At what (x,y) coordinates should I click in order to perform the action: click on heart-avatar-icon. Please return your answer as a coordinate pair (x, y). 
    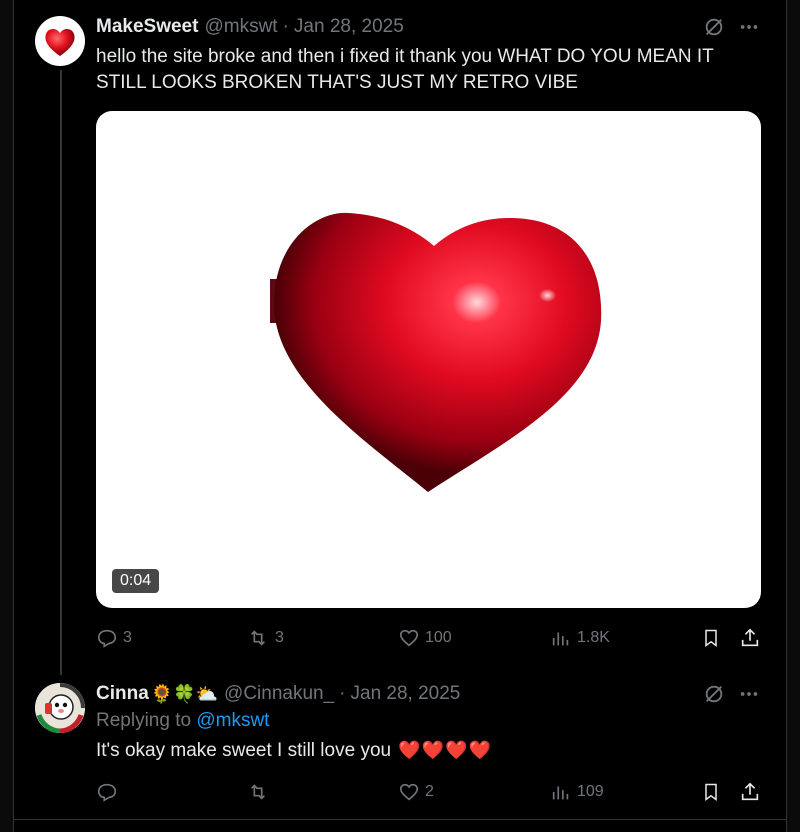
    Looking at the image, I should click on (60, 42).